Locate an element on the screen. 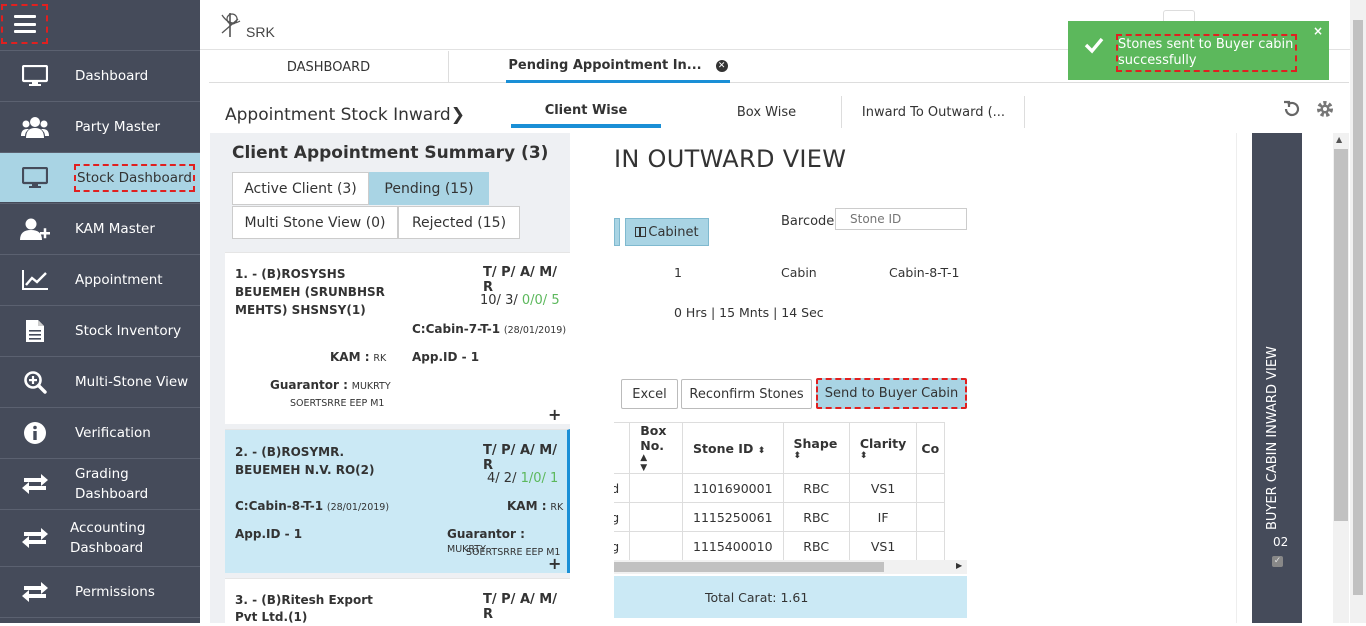 The image size is (1366, 626). column-color: Co is located at coordinates (930, 448).